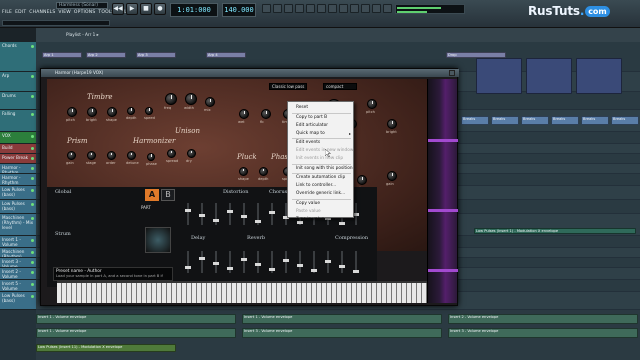  Describe the element at coordinates (18, 242) in the screenshot. I see `track-header: Insert 1 - Volume` at that location.